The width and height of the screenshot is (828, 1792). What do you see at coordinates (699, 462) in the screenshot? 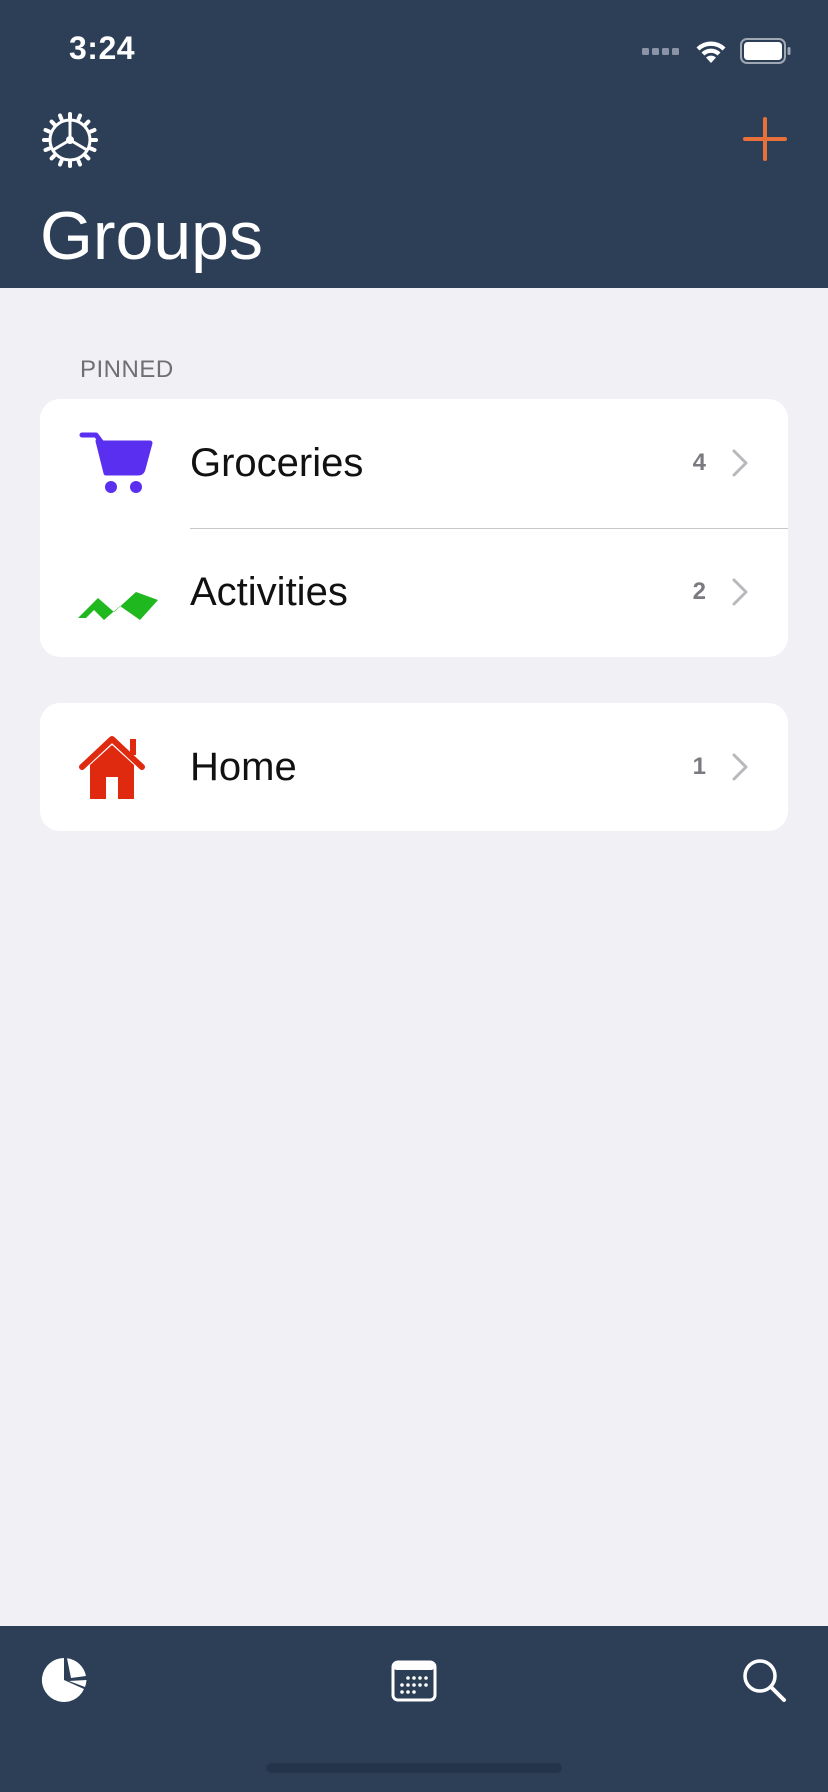
I see `group-count: 4` at bounding box center [699, 462].